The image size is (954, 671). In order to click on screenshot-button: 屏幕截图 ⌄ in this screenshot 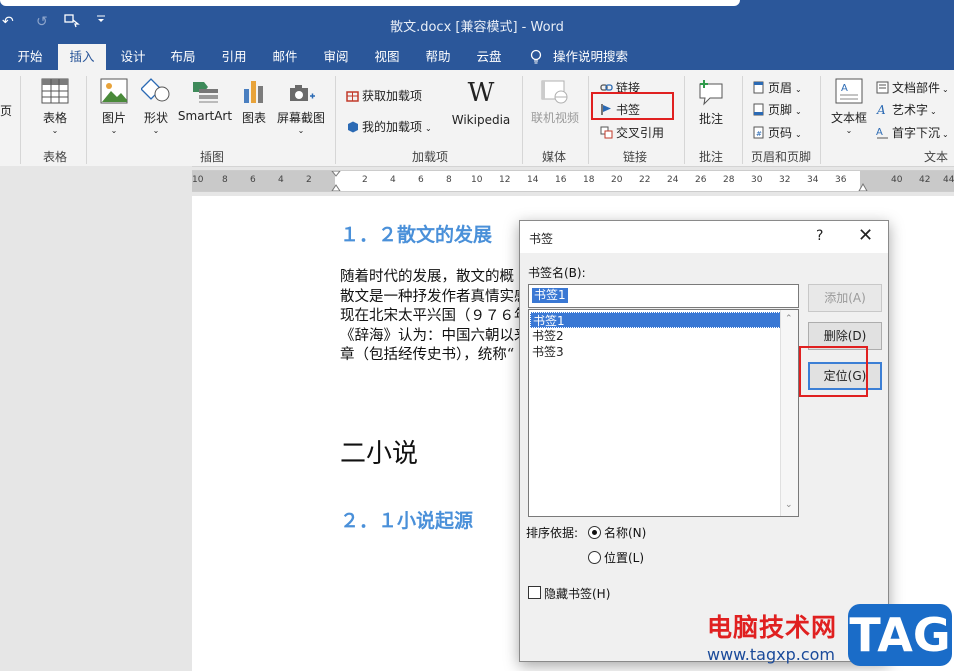, I will do `click(301, 106)`.